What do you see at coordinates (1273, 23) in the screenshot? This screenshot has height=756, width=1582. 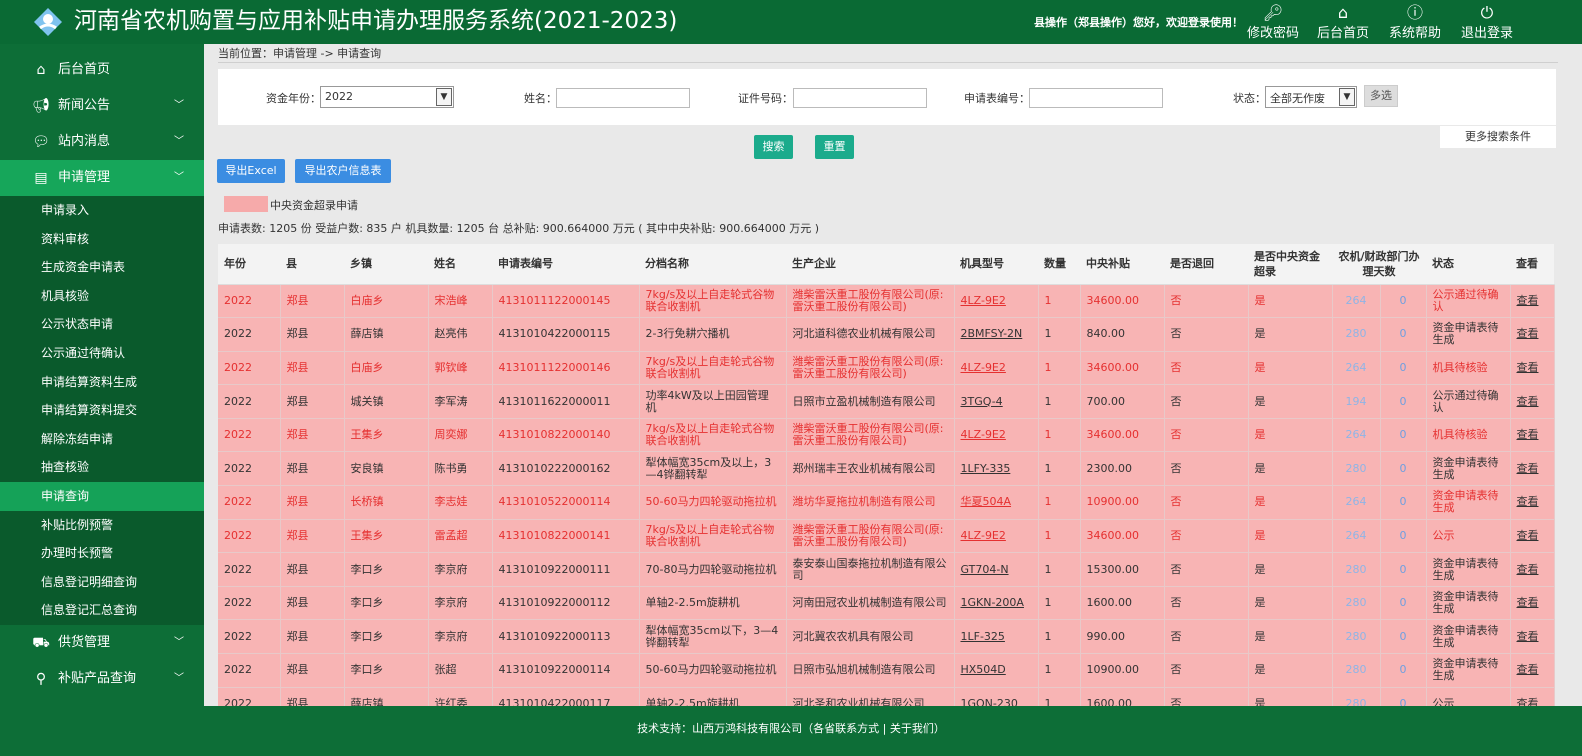 I see `change-password-button: 🔑︎ 修改密码` at bounding box center [1273, 23].